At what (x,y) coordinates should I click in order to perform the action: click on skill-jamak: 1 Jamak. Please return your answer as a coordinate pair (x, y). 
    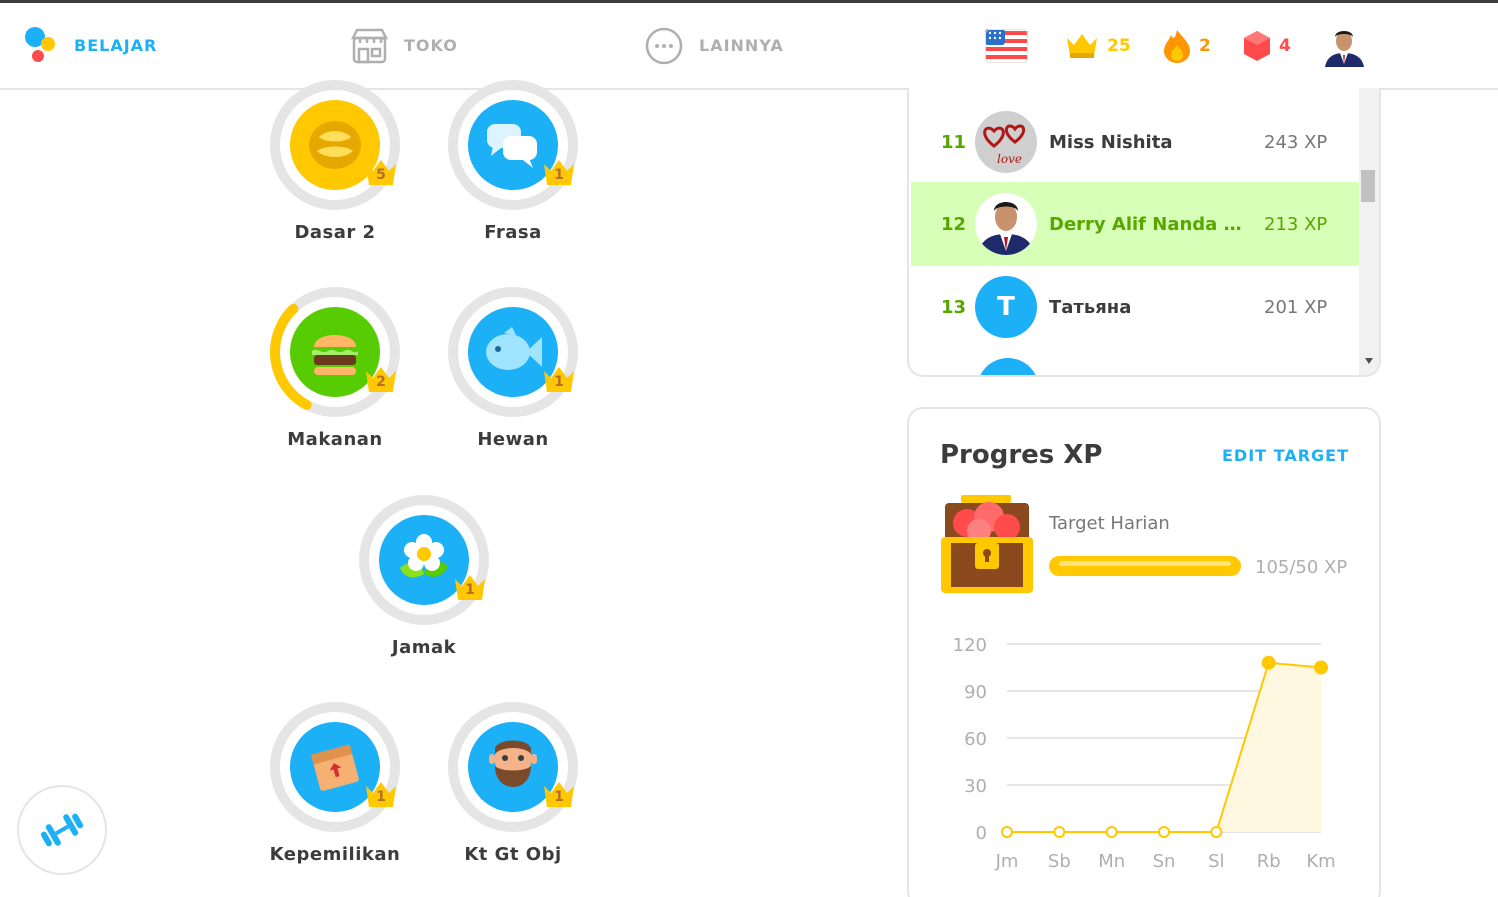
    Looking at the image, I should click on (424, 575).